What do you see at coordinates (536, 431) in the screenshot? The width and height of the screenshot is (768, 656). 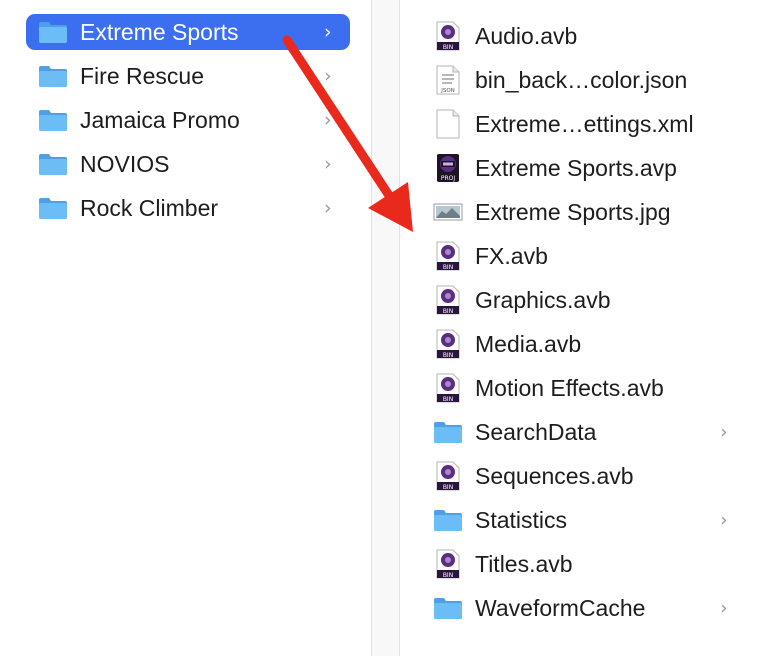 I see `folder-label: SearchData` at bounding box center [536, 431].